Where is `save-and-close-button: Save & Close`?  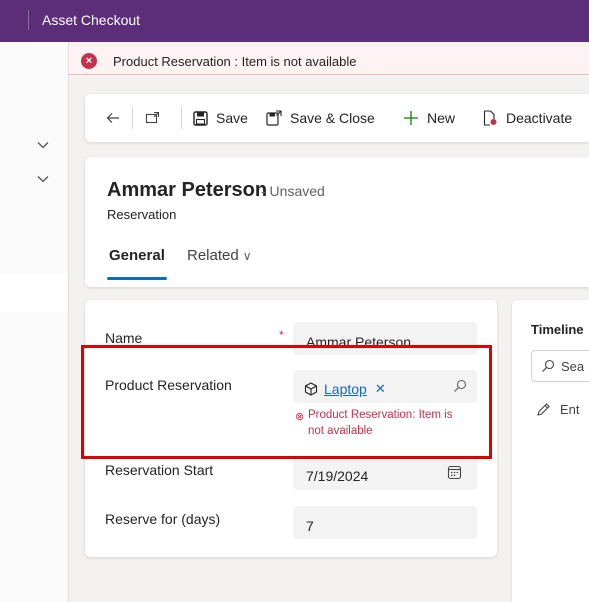 save-and-close-button: Save & Close is located at coordinates (320, 118).